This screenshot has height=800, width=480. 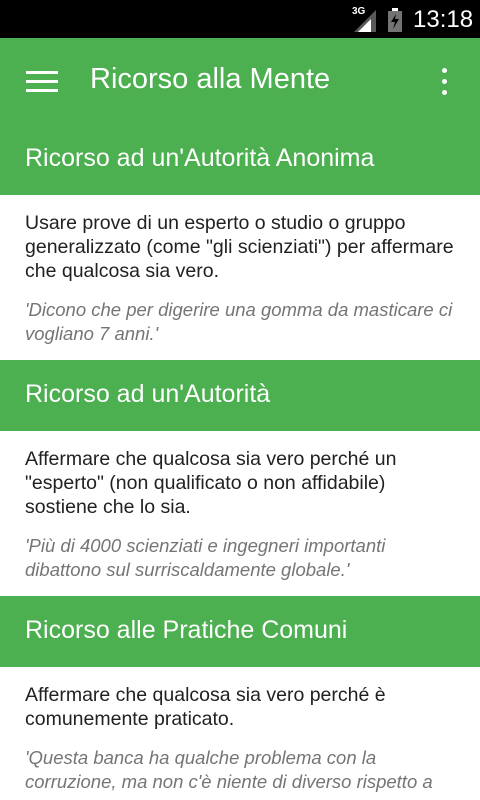 I want to click on battery-charging-icon, so click(x=395, y=20).